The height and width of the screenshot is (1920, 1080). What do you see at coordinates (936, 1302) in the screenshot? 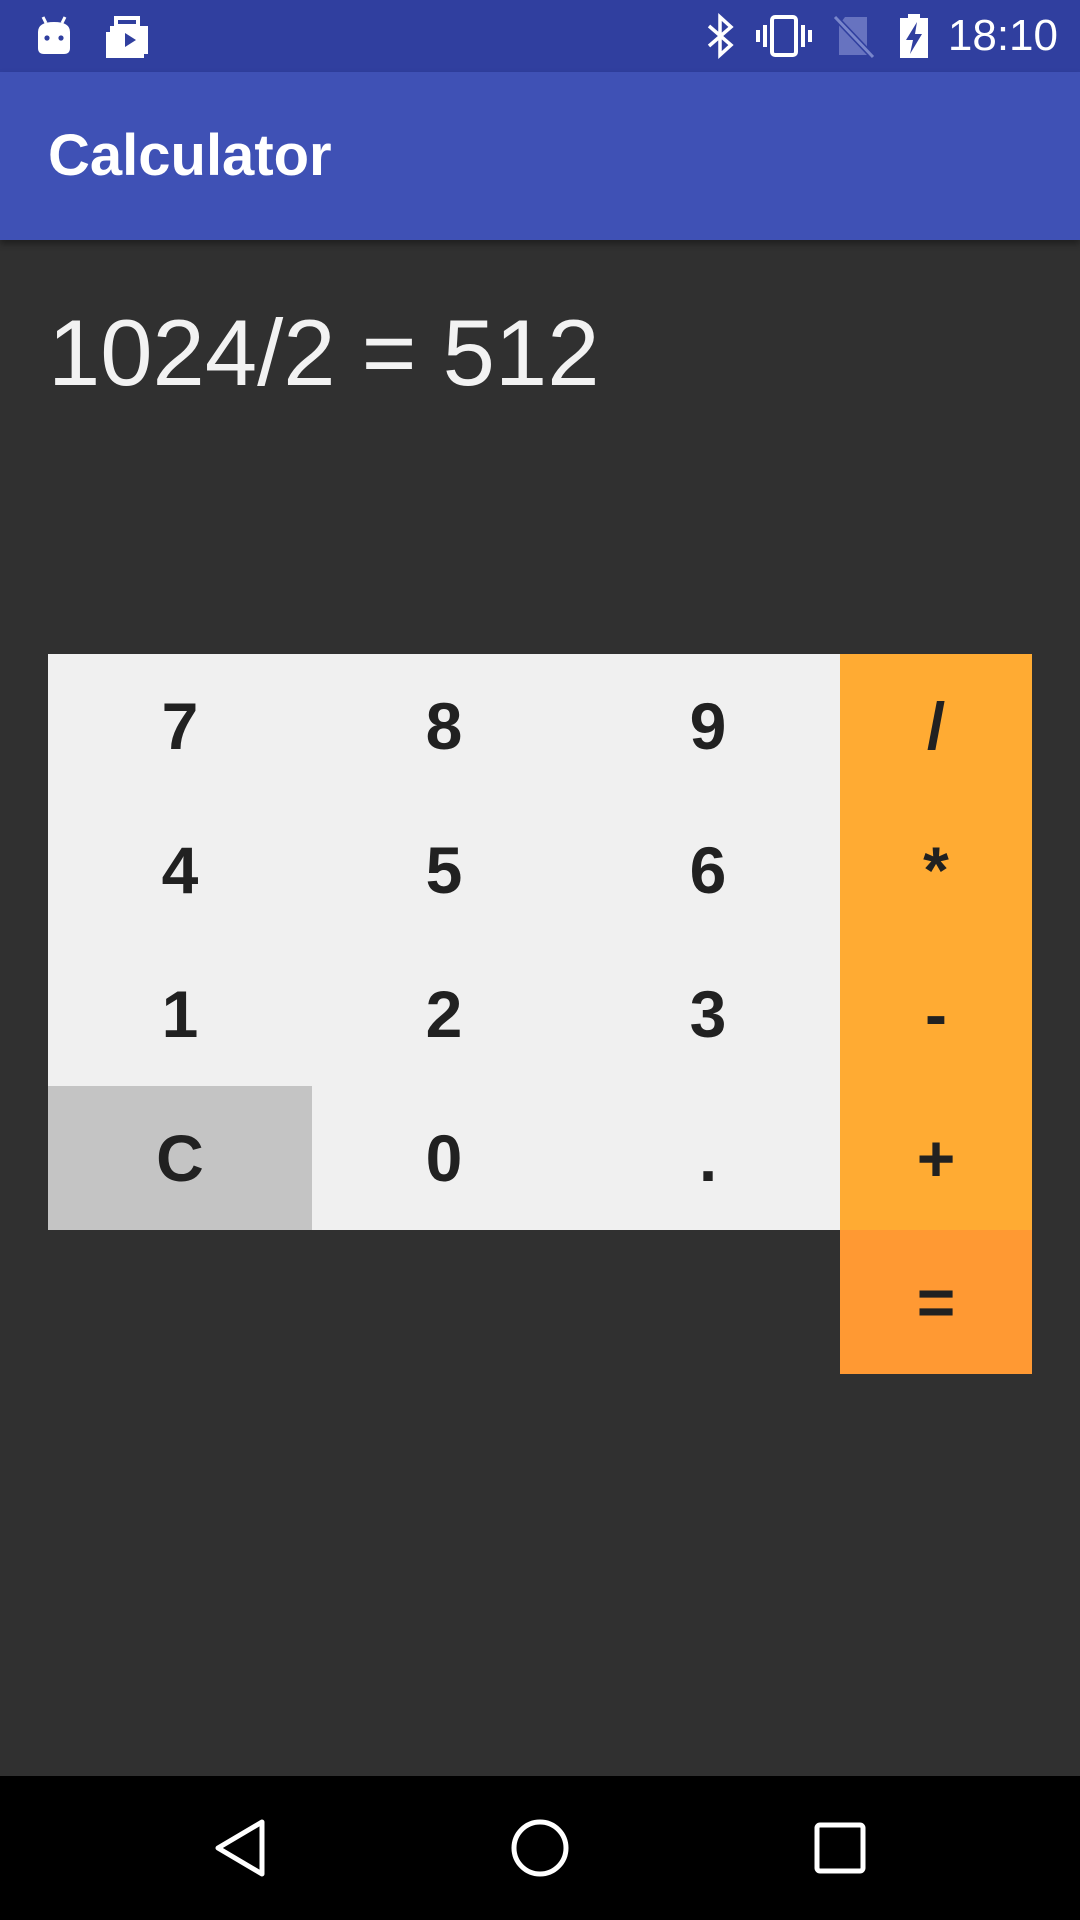
I see `key-equals: =` at bounding box center [936, 1302].